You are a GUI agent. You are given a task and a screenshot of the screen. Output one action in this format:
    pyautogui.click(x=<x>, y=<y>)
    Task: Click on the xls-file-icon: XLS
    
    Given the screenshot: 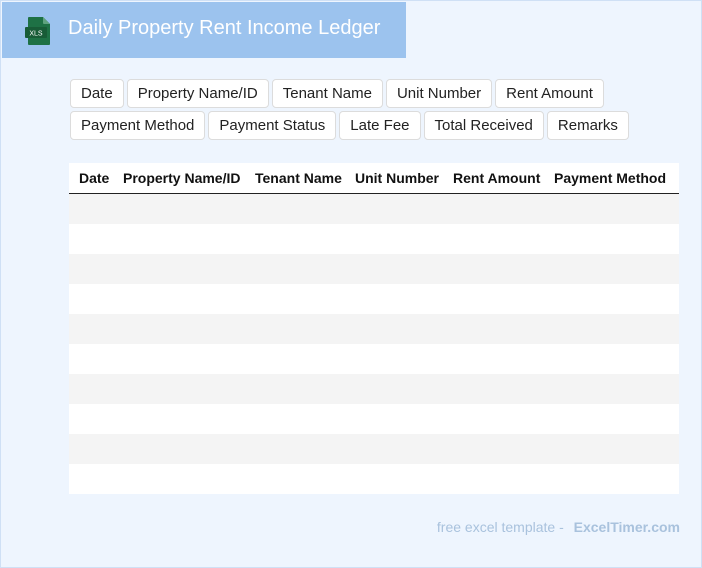 What is the action you would take?
    pyautogui.click(x=37, y=31)
    